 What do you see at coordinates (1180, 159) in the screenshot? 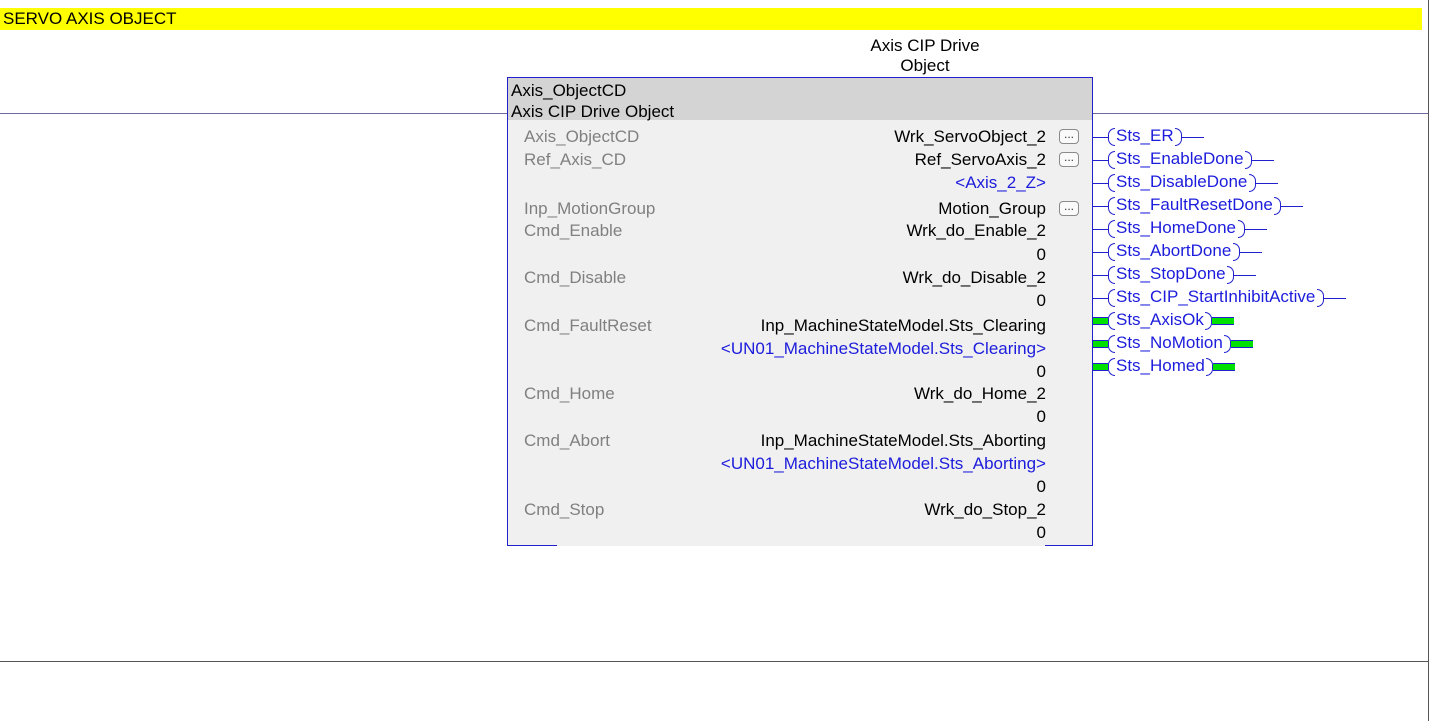
I see `output-coil-sts-enabledone: Sts_EnableDone` at bounding box center [1180, 159].